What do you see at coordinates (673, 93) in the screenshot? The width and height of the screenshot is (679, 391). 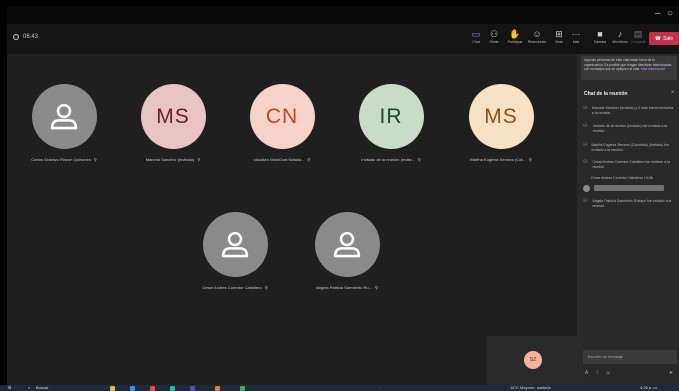 I see `close-chat-icon: ×` at bounding box center [673, 93].